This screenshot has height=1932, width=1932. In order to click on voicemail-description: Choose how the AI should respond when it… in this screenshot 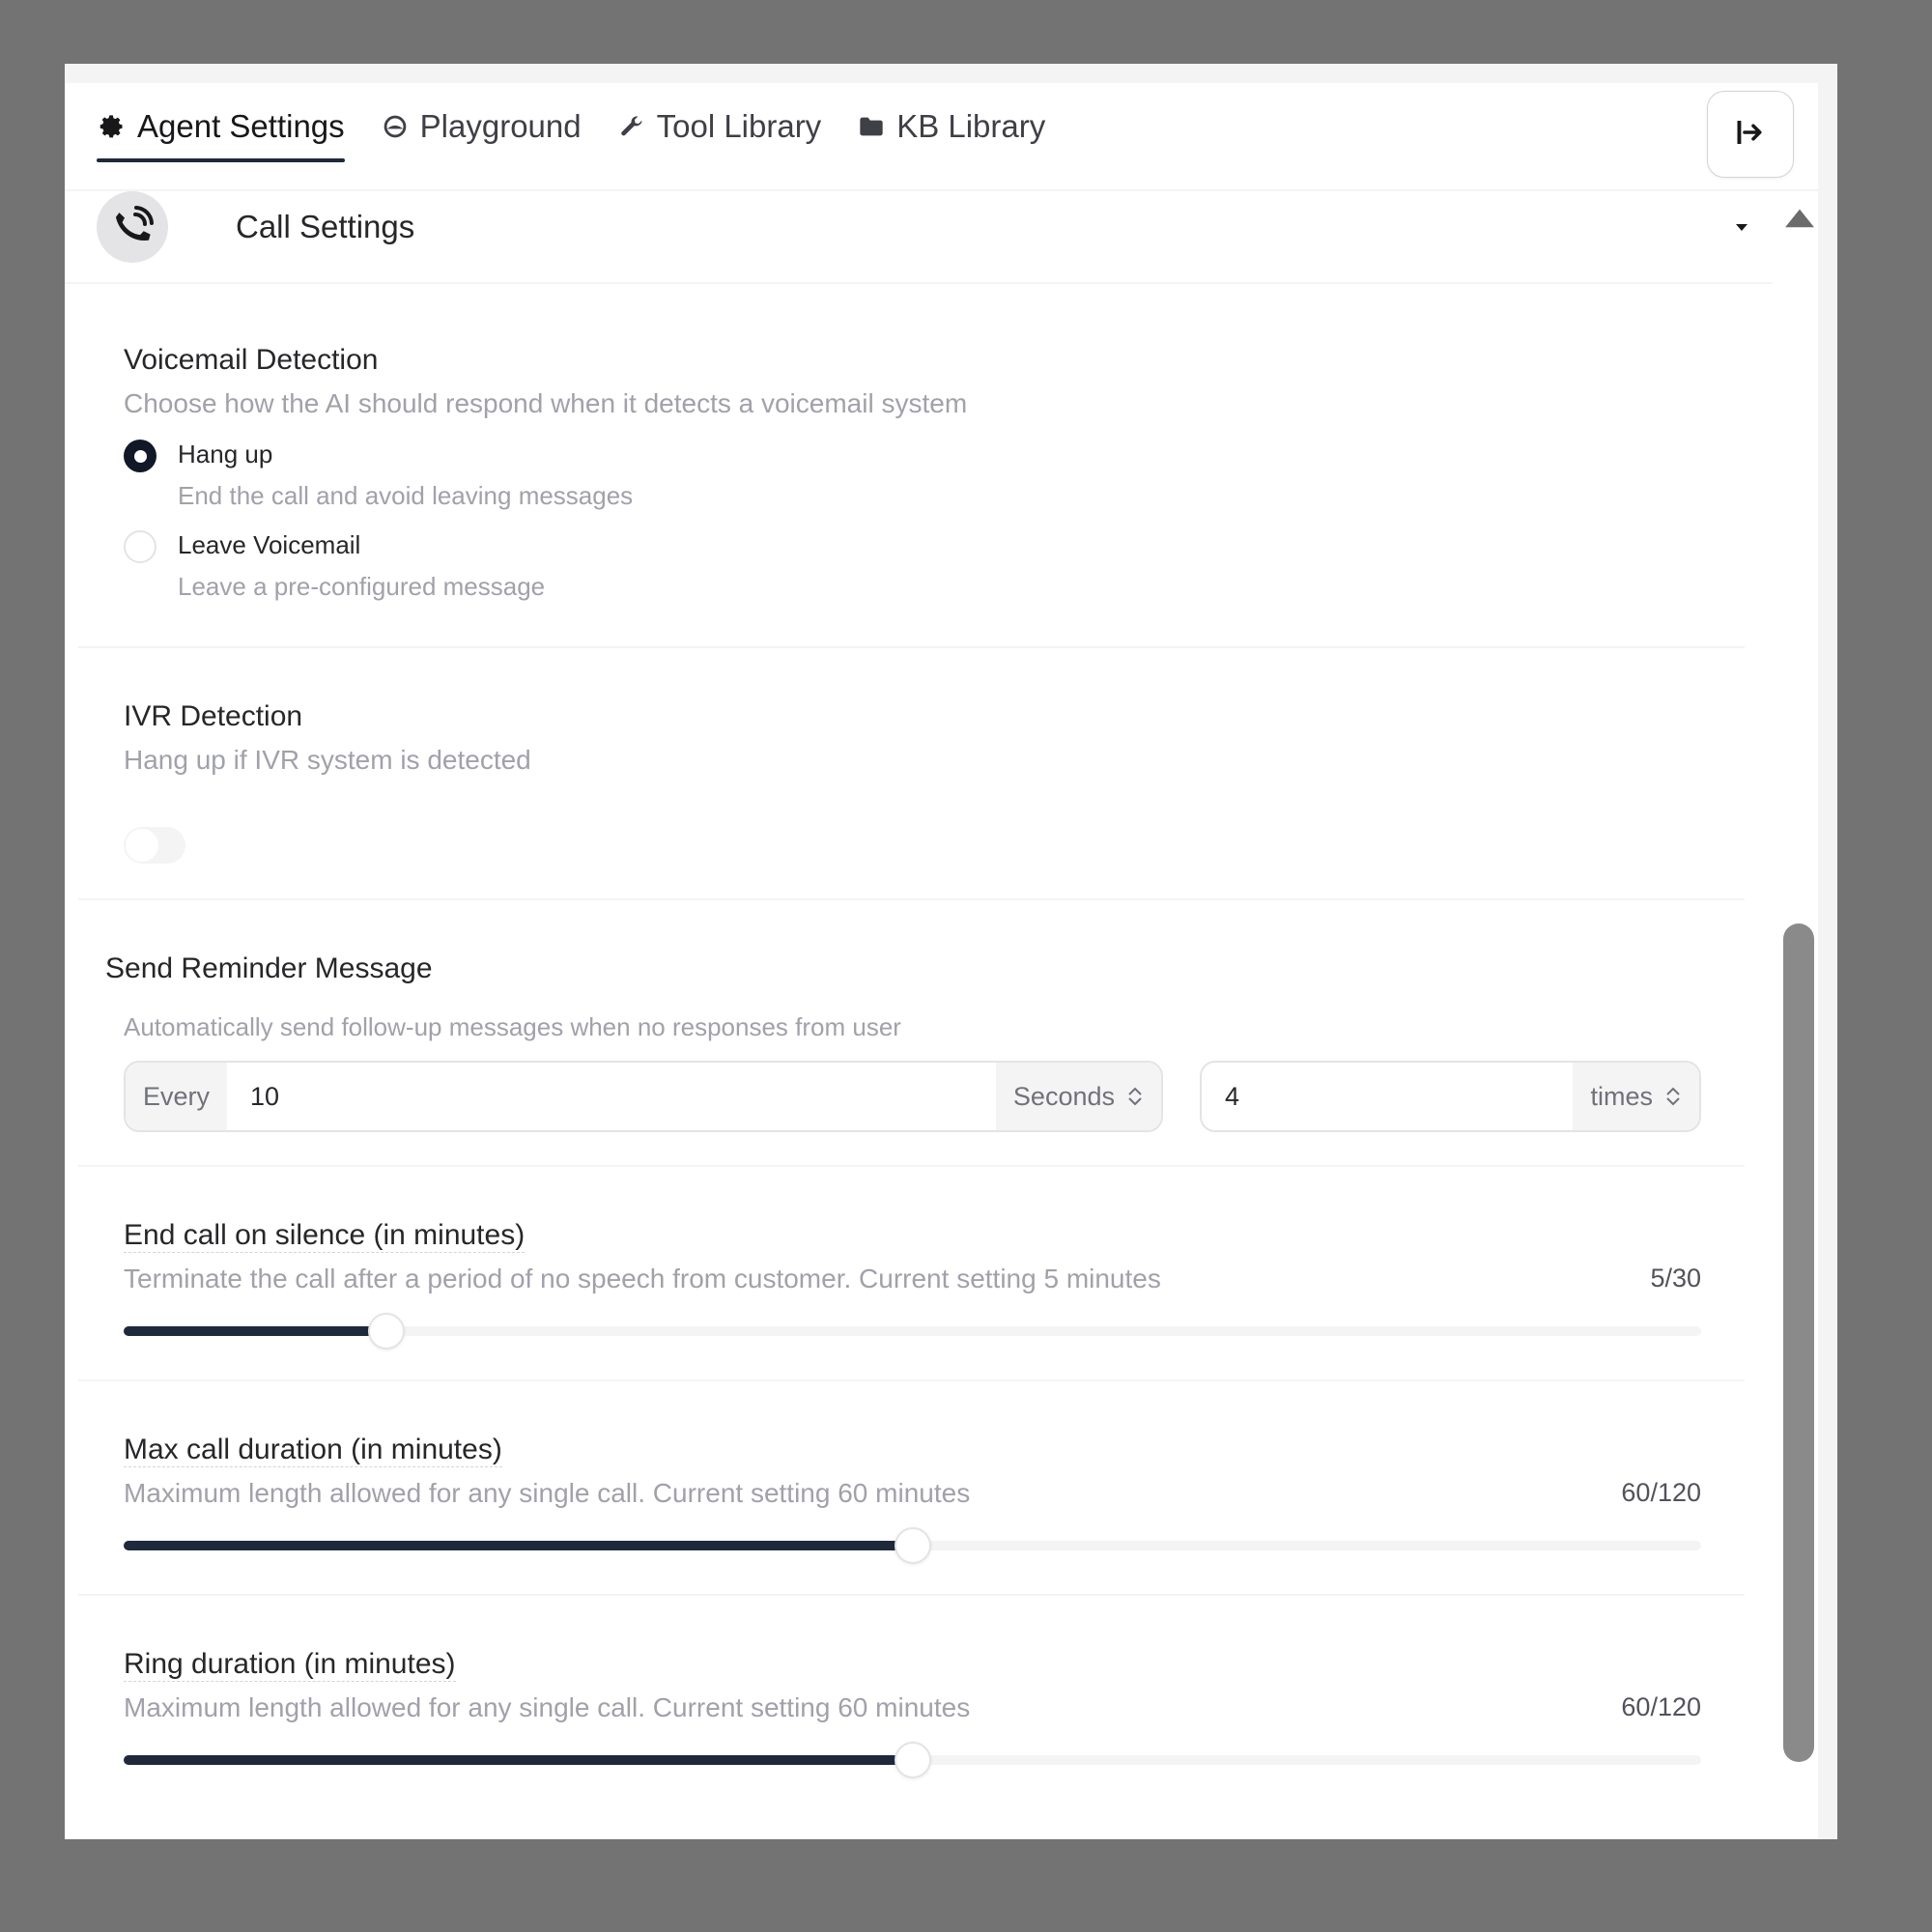, I will do `click(546, 403)`.